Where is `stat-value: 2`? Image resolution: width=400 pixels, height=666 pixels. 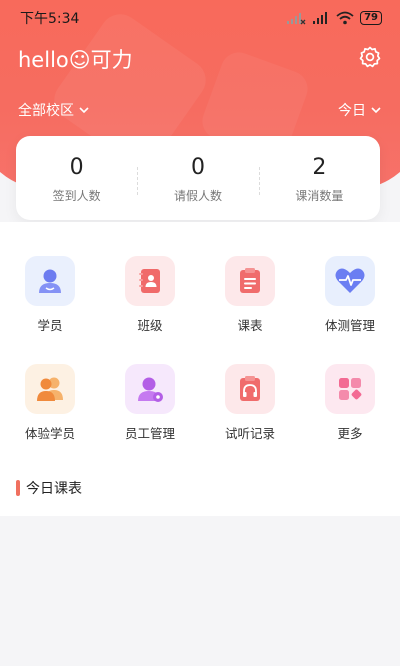
stat-value: 2 is located at coordinates (319, 167).